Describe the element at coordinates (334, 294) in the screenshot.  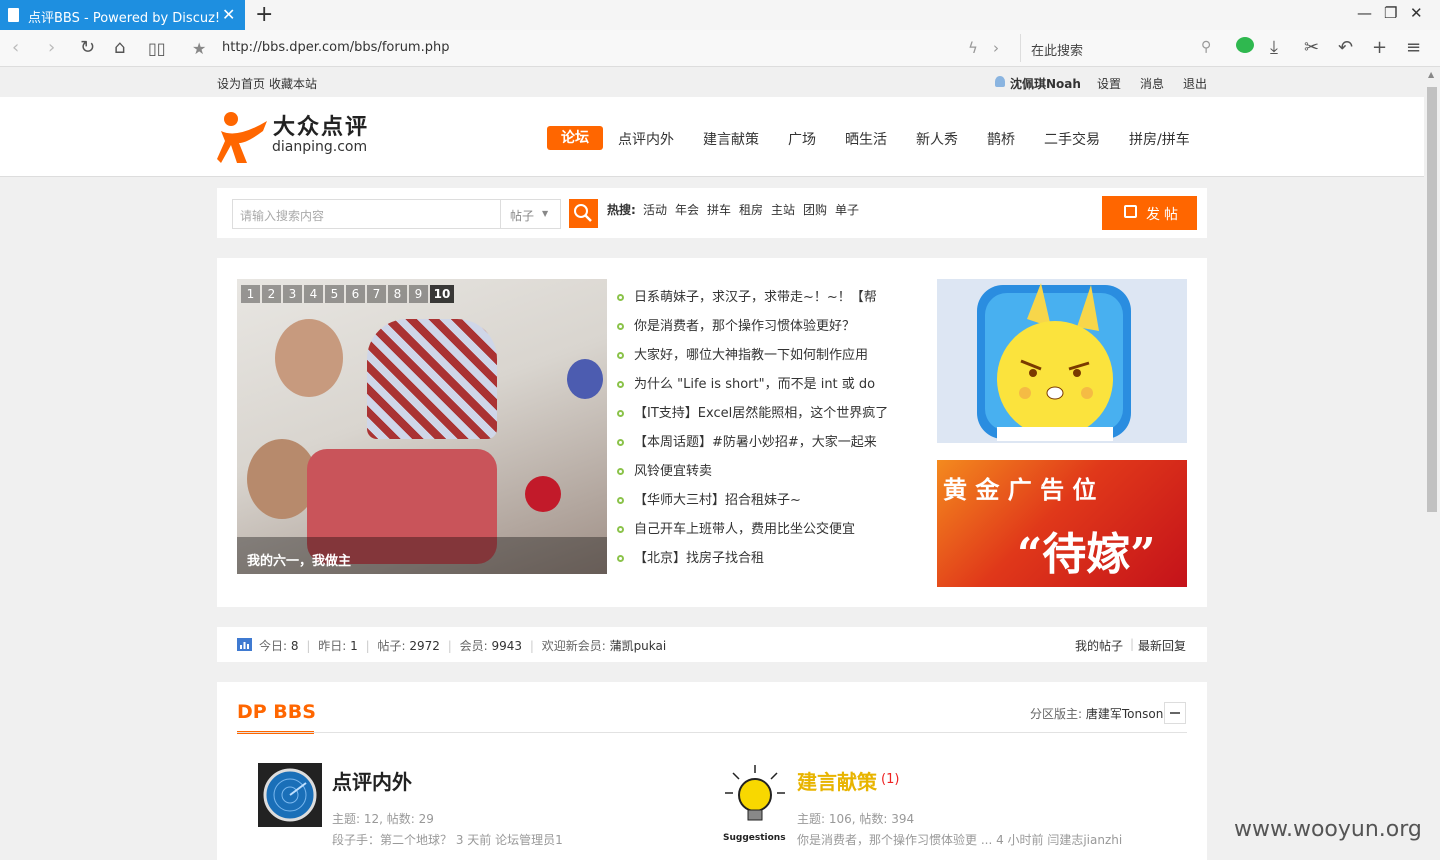
I see `slide-page-button: 5` at that location.